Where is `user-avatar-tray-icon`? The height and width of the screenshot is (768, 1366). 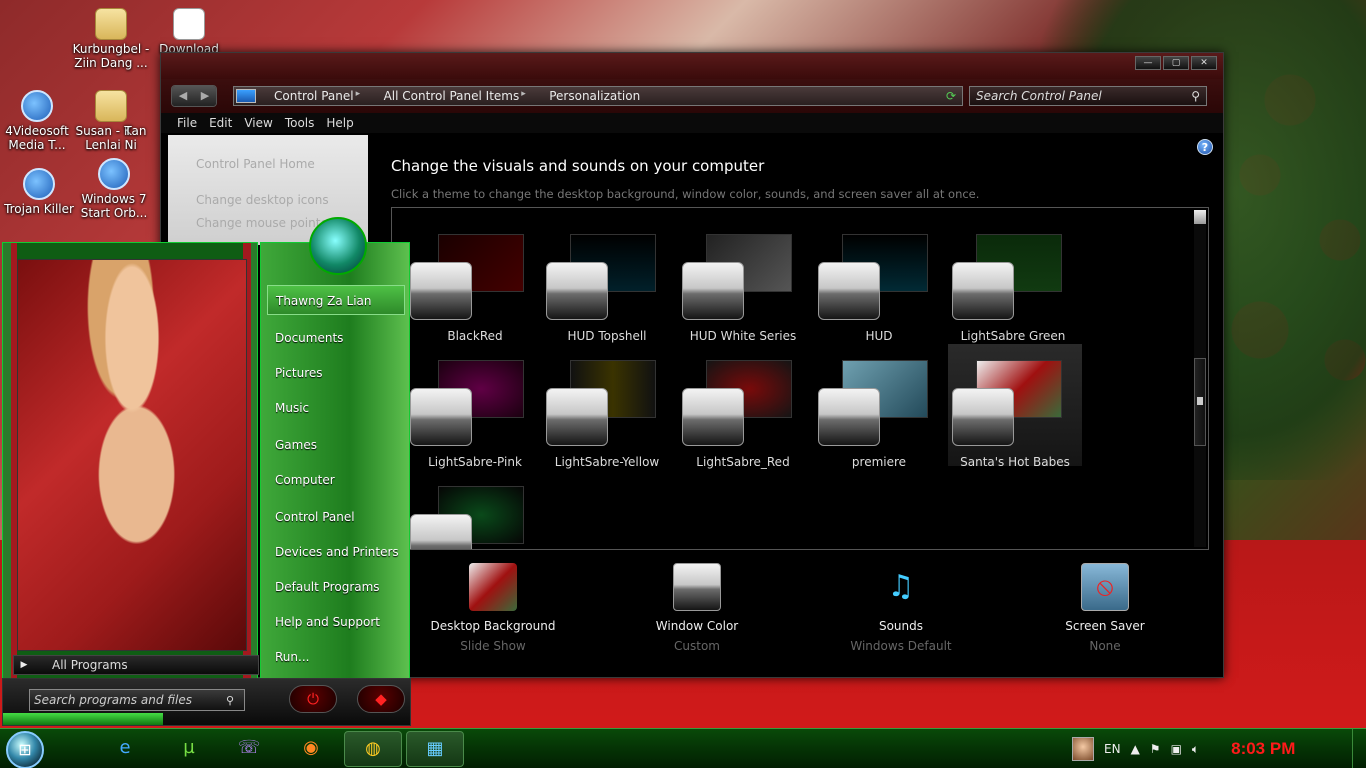
user-avatar-tray-icon is located at coordinates (1083, 749).